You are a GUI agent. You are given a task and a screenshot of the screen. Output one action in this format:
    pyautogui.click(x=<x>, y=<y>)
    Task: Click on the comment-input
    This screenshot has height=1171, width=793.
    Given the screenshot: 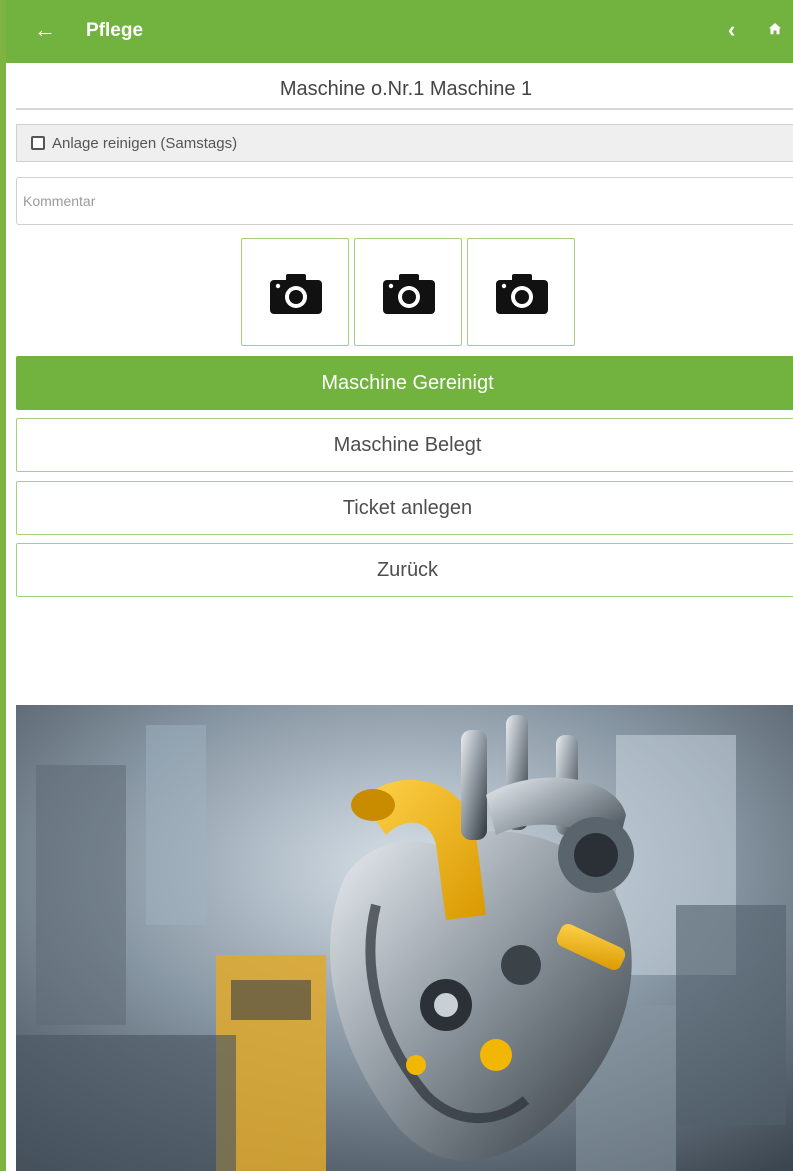 What is the action you would take?
    pyautogui.click(x=404, y=201)
    